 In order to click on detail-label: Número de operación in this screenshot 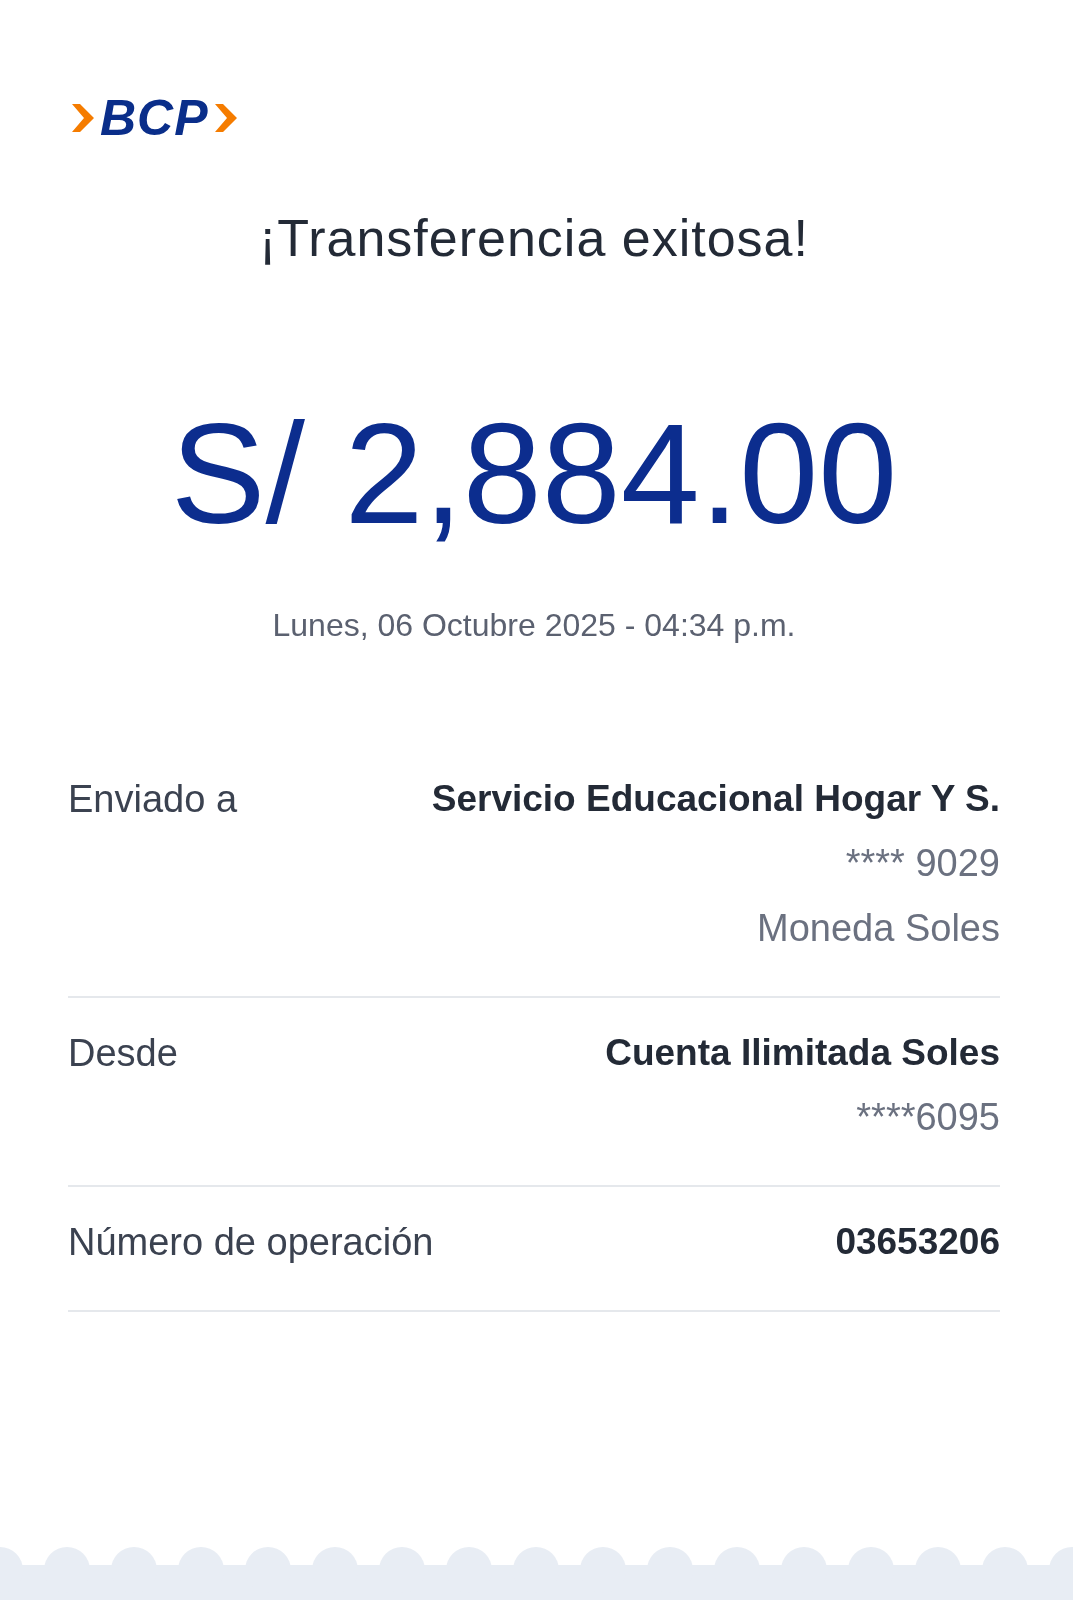, I will do `click(251, 1242)`.